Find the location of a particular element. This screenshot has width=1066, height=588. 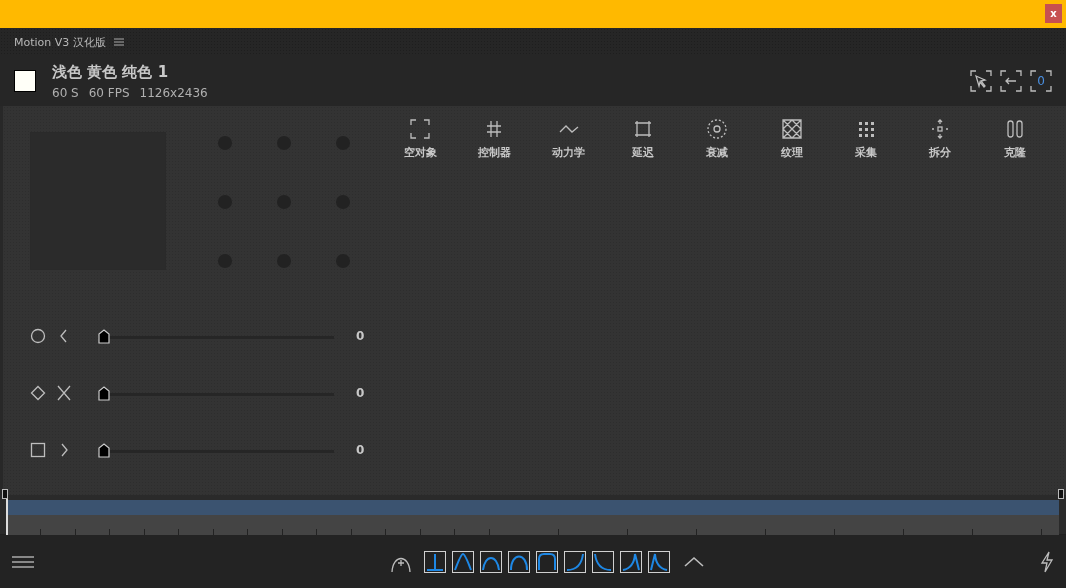

tool-button: 动力学 is located at coordinates (568, 139).